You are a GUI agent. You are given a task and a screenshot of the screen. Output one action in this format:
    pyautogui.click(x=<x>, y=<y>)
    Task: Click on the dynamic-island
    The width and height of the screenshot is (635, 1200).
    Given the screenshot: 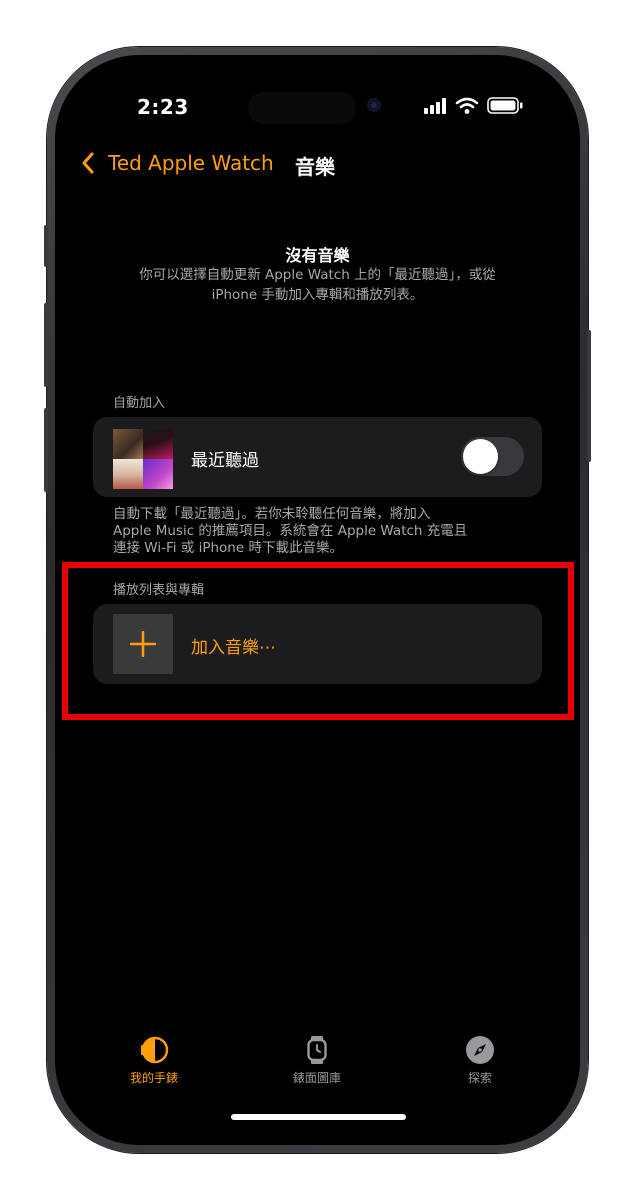 What is the action you would take?
    pyautogui.click(x=302, y=108)
    